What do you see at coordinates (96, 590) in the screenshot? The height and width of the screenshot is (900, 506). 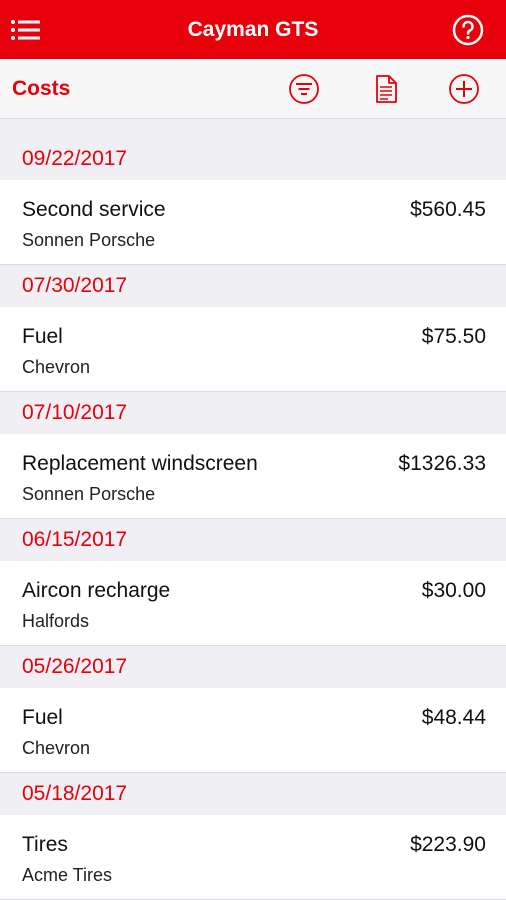 I see `entry-name: Aircon recharge` at bounding box center [96, 590].